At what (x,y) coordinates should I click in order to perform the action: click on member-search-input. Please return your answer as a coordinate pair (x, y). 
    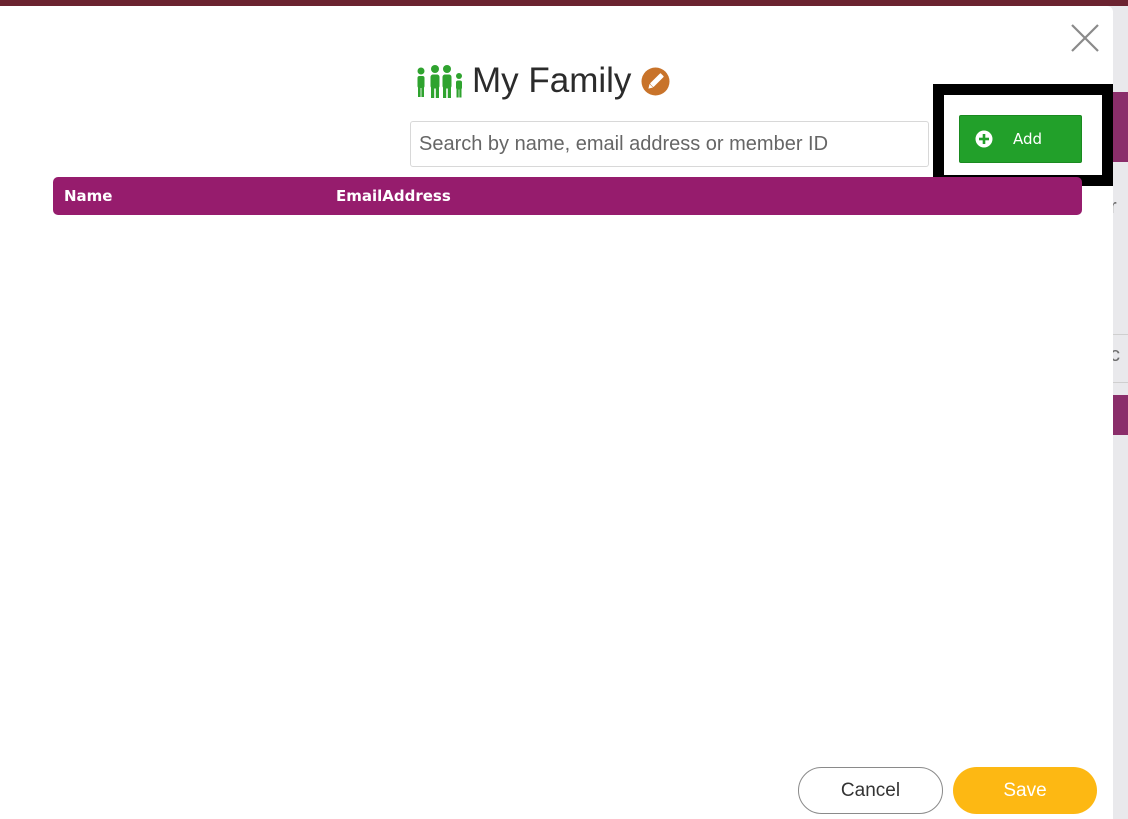
    Looking at the image, I should click on (669, 144).